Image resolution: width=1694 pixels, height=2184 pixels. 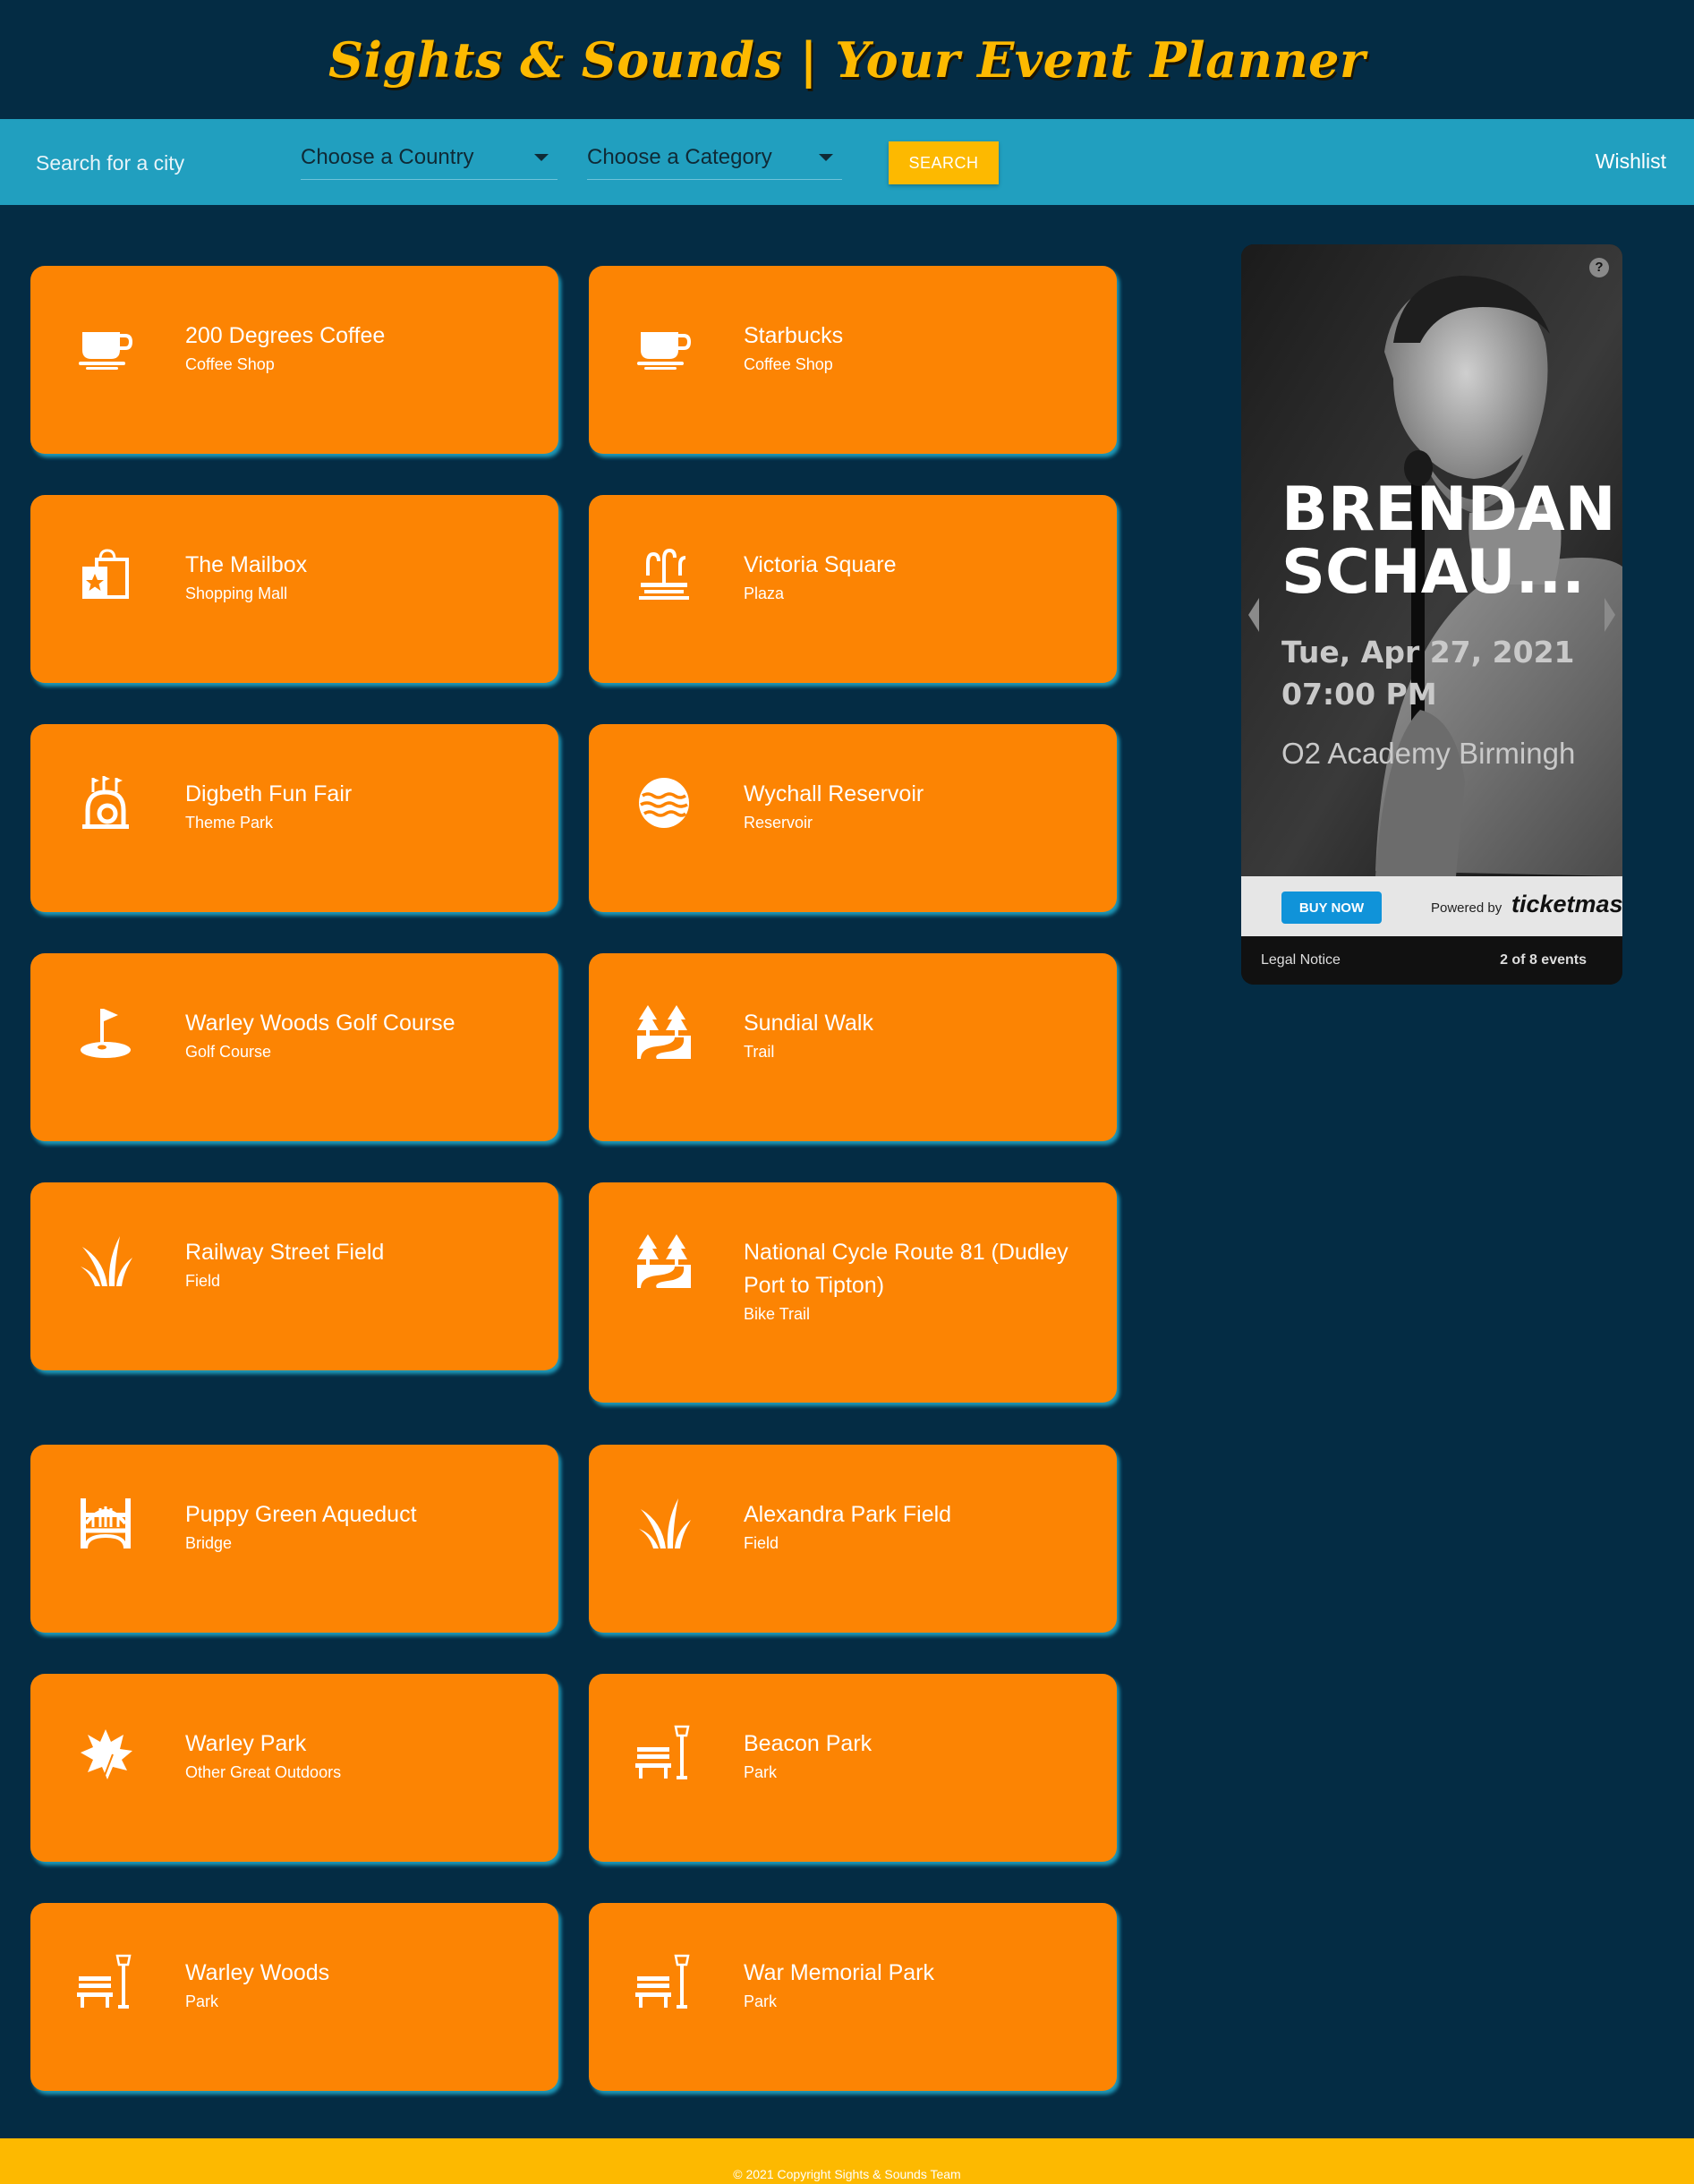 I want to click on place-card: 200 Degrees Coffee Coffee Shop, so click(x=294, y=360).